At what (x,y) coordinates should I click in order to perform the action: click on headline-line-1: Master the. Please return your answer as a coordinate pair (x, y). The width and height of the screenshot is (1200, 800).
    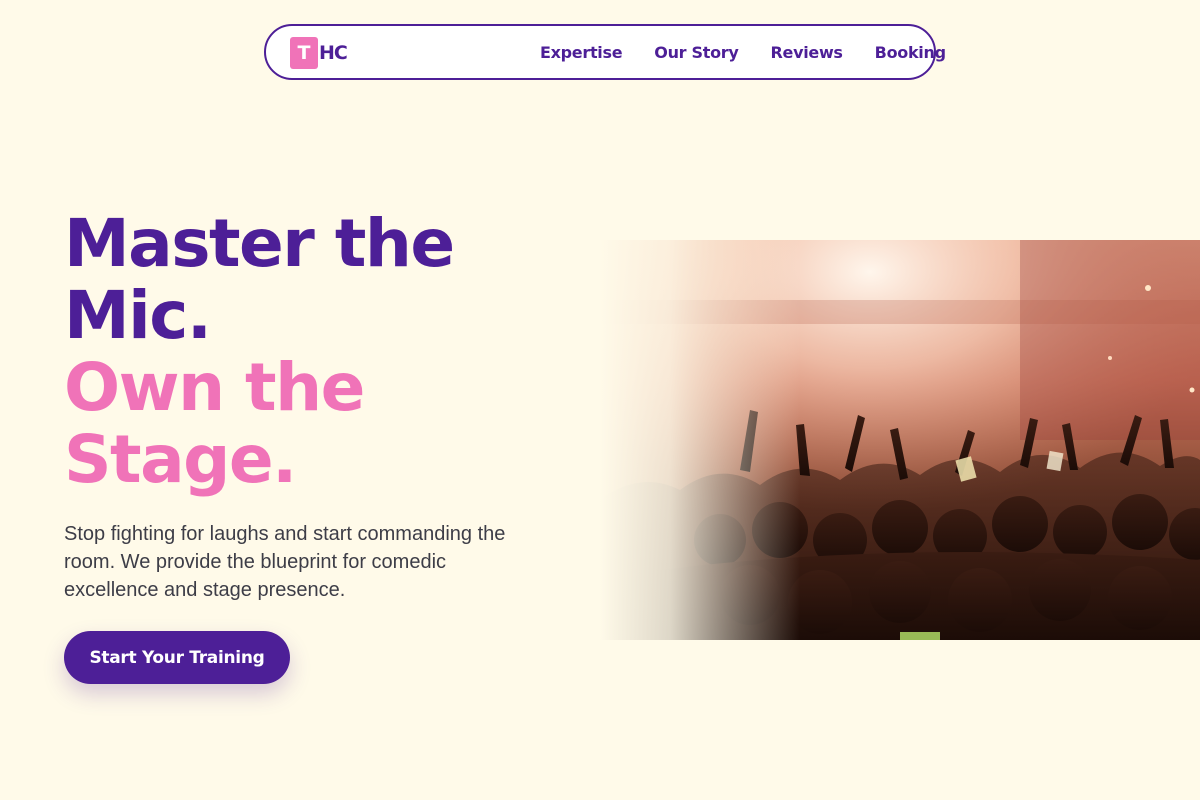
    Looking at the image, I should click on (259, 243).